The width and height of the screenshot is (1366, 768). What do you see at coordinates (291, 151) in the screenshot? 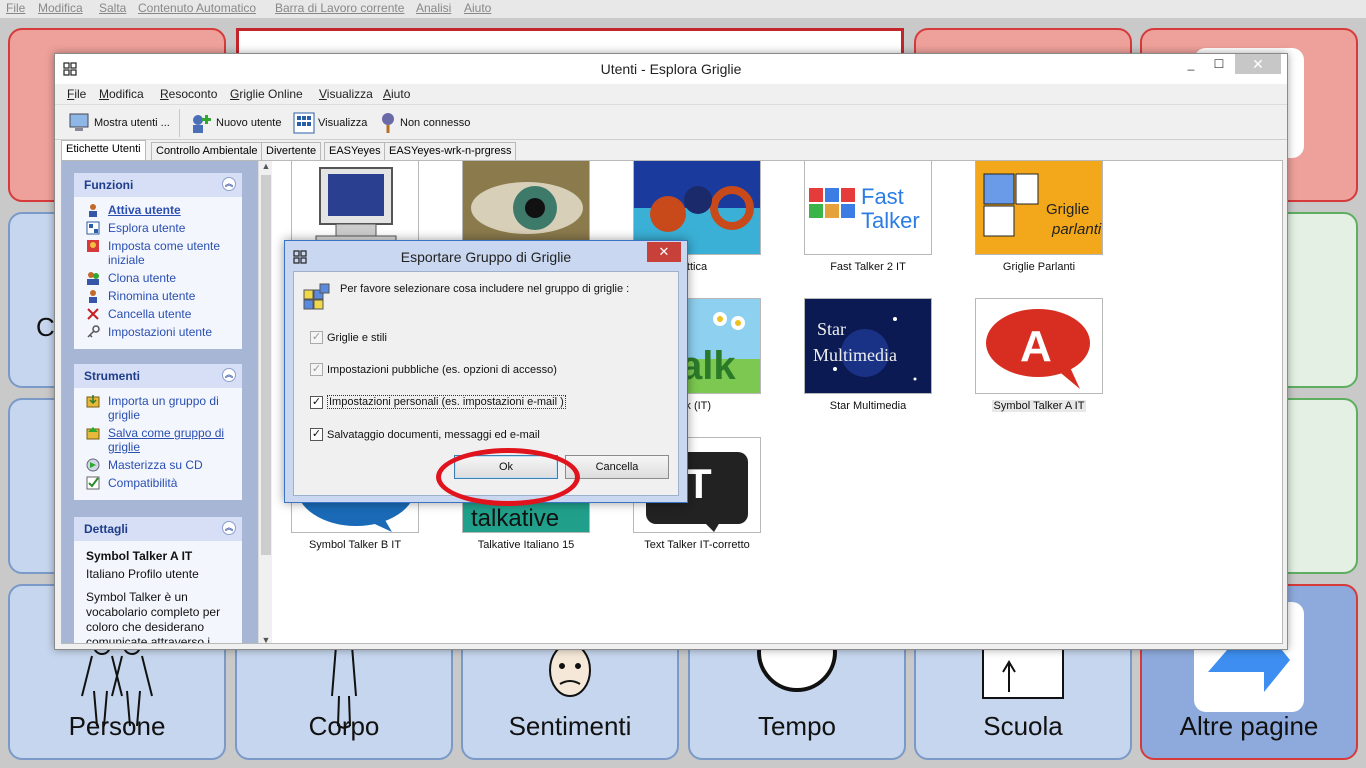
I see `tab-divertente: Divertente` at bounding box center [291, 151].